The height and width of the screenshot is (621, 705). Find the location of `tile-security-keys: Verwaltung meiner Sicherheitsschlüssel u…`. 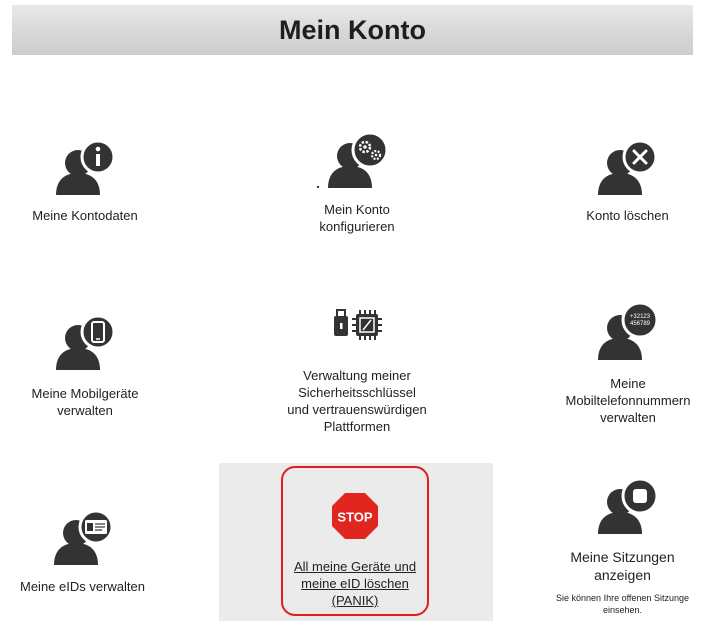

tile-security-keys: Verwaltung meiner Sicherheitsschlüssel u… is located at coordinates (357, 372).